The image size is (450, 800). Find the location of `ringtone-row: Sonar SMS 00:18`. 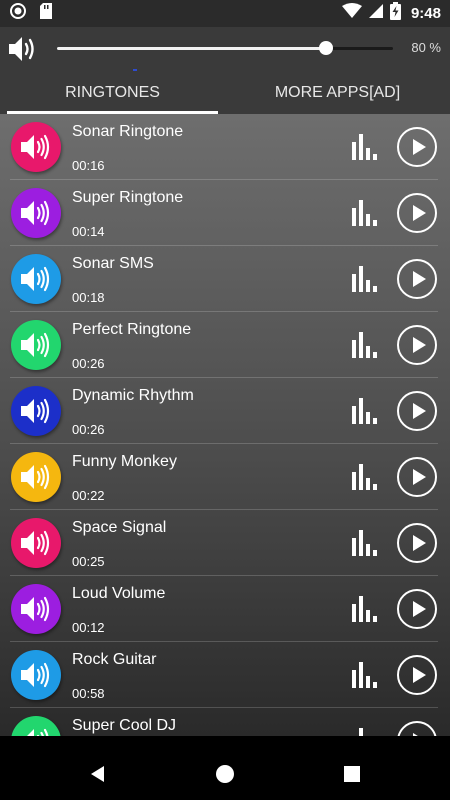

ringtone-row: Sonar SMS 00:18 is located at coordinates (225, 279).